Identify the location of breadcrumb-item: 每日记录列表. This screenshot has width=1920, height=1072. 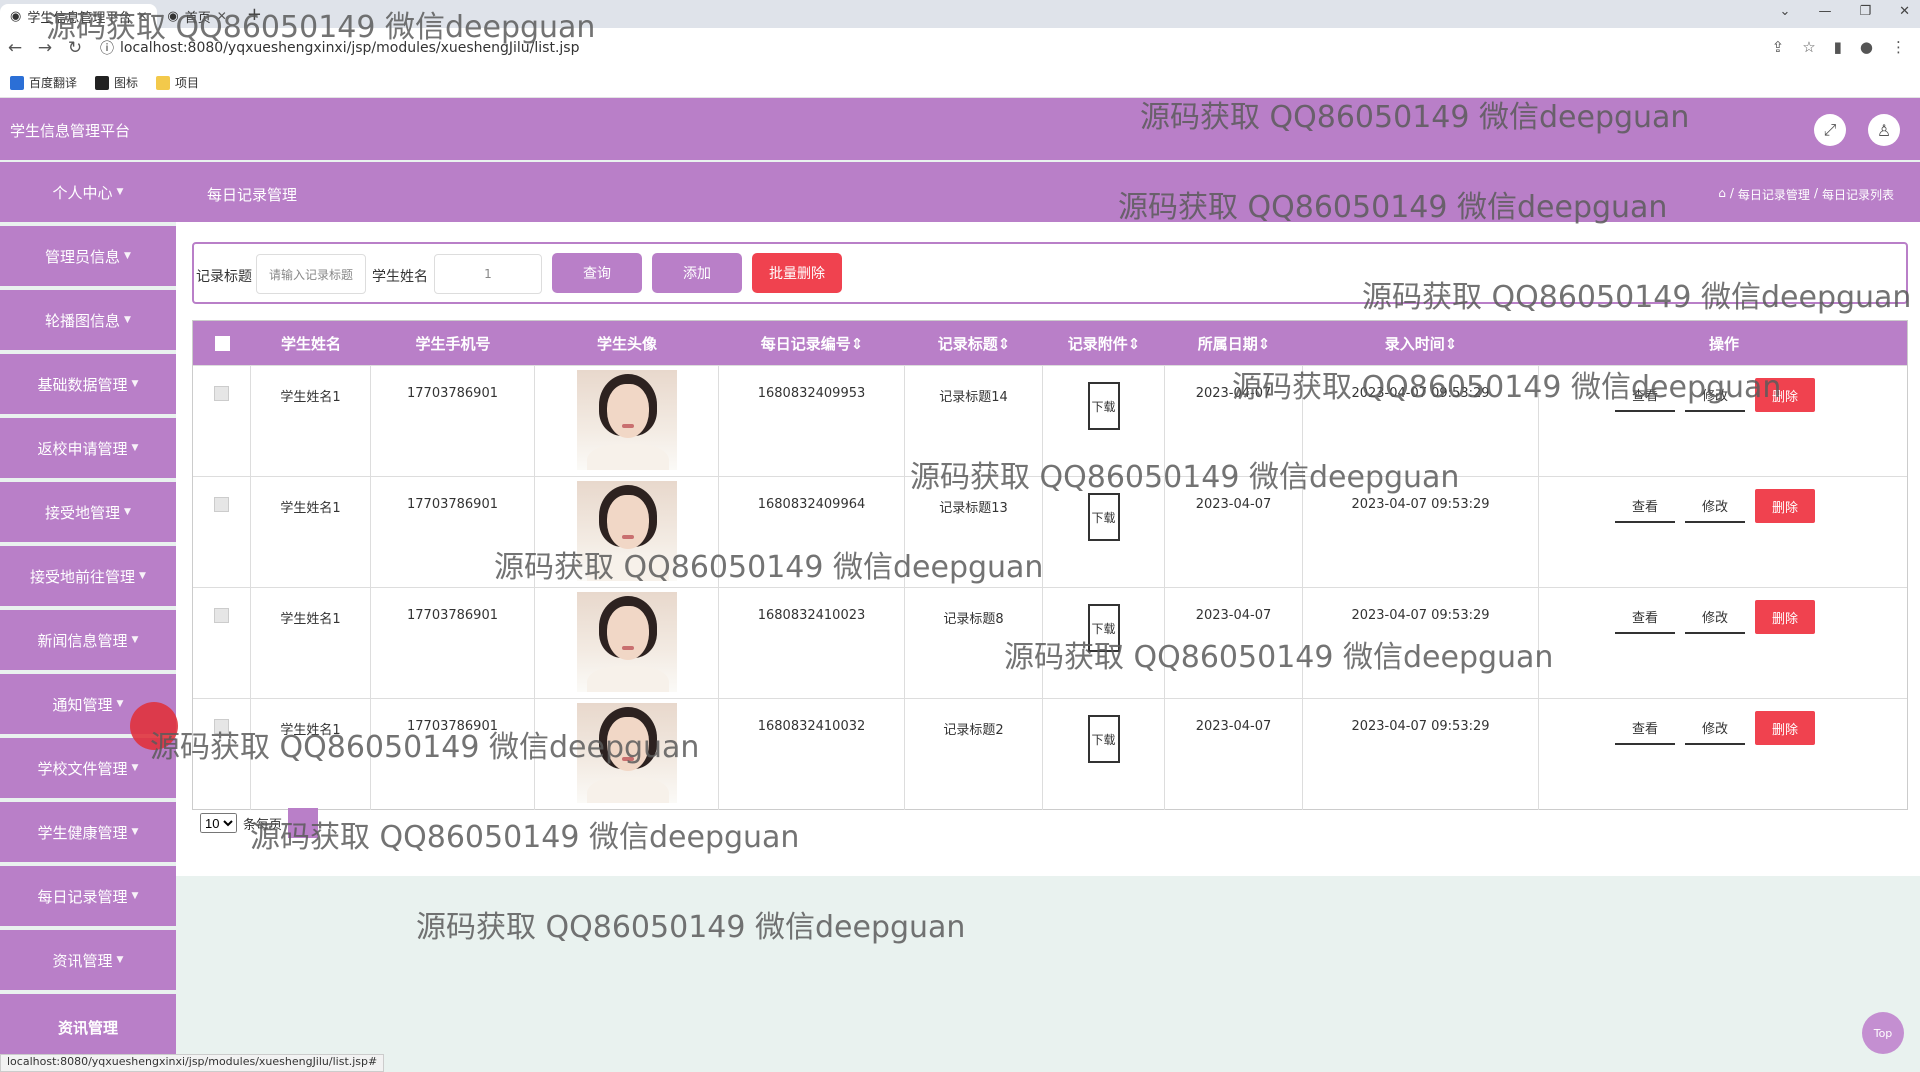
(1857, 195).